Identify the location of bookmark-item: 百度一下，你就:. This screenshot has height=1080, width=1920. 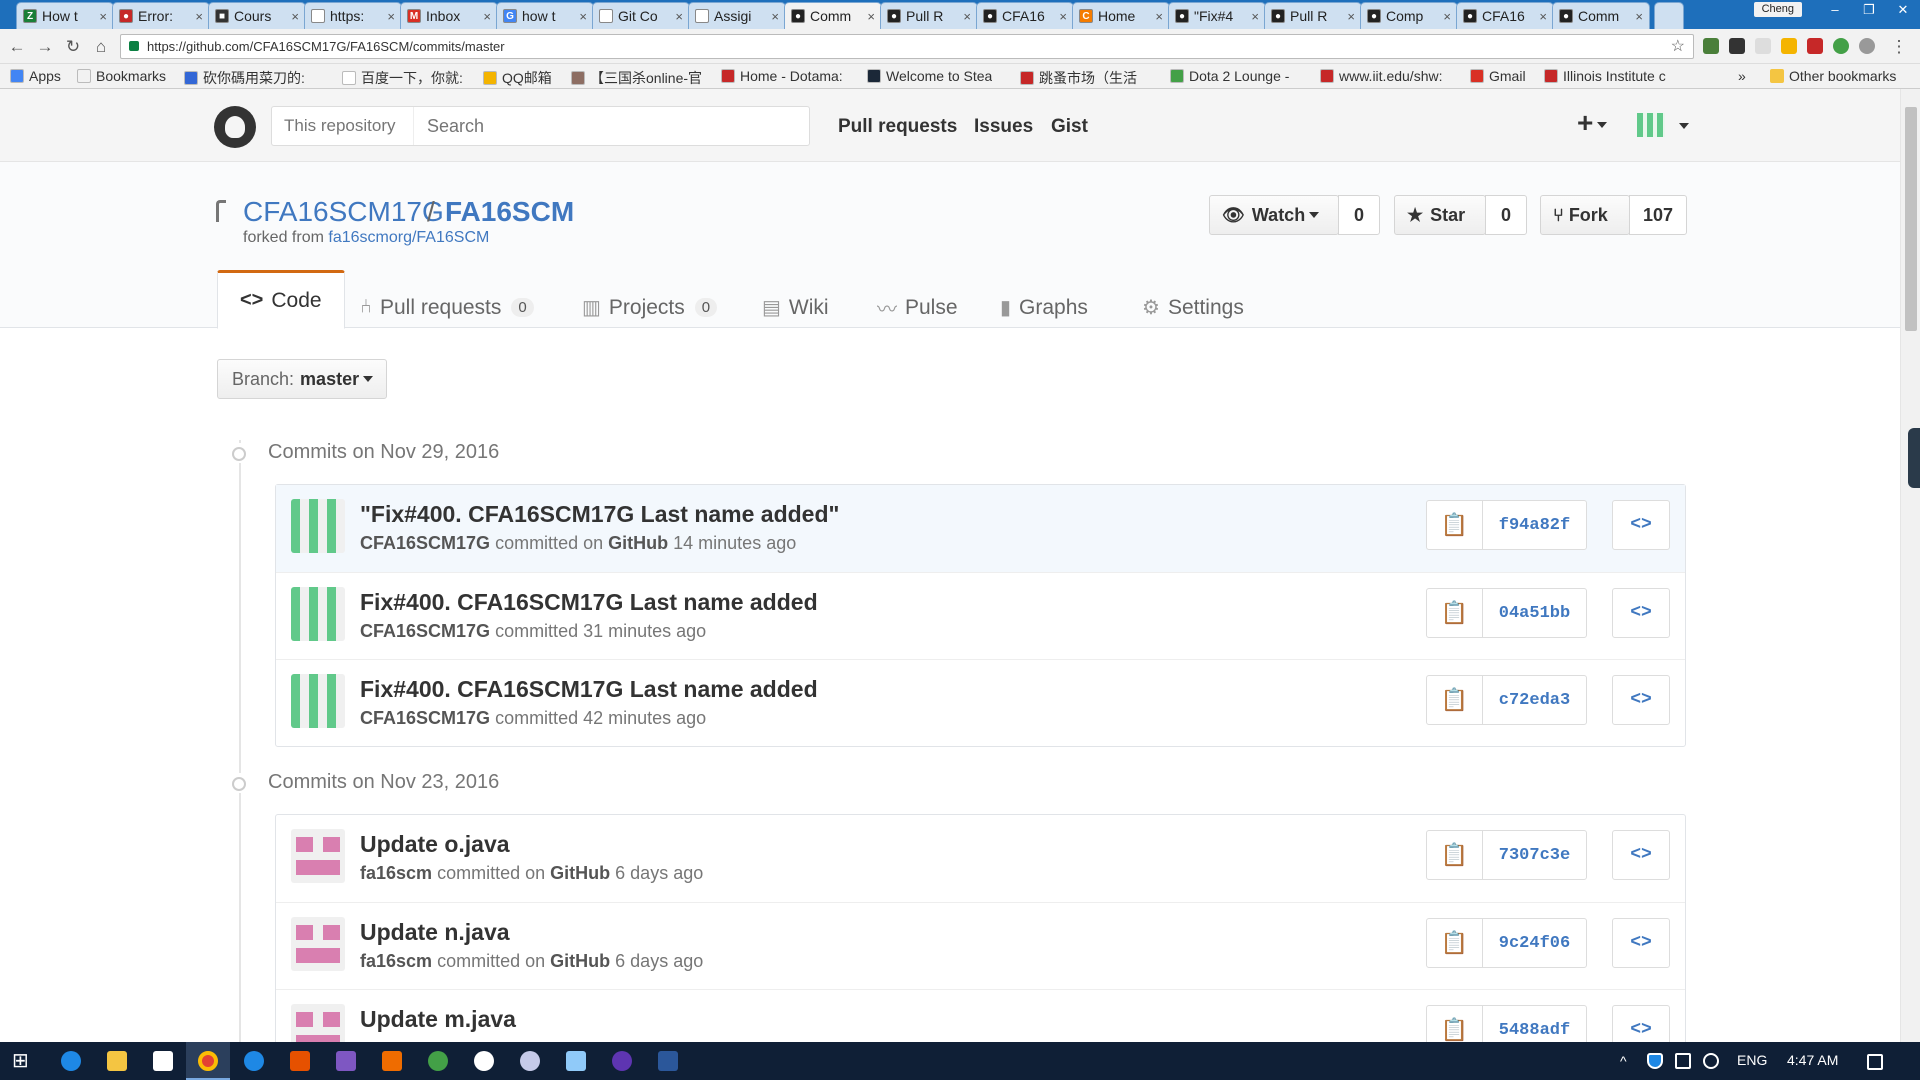
(402, 78).